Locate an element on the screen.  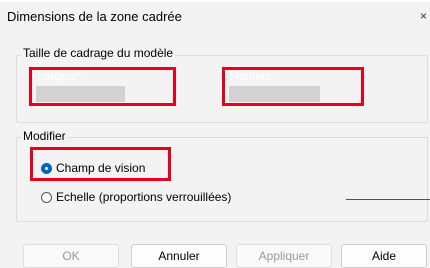
field-of-view-highlight is located at coordinates (100, 164).